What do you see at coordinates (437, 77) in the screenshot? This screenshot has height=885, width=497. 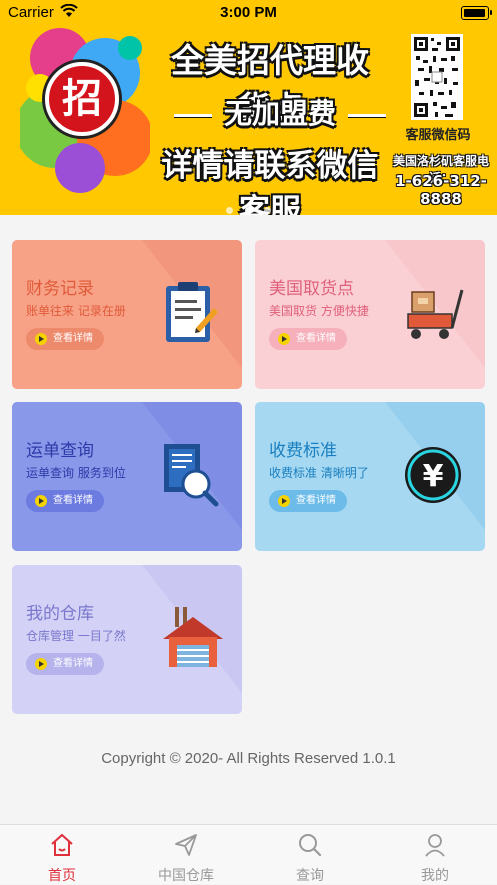 I see `qr-code-image` at bounding box center [437, 77].